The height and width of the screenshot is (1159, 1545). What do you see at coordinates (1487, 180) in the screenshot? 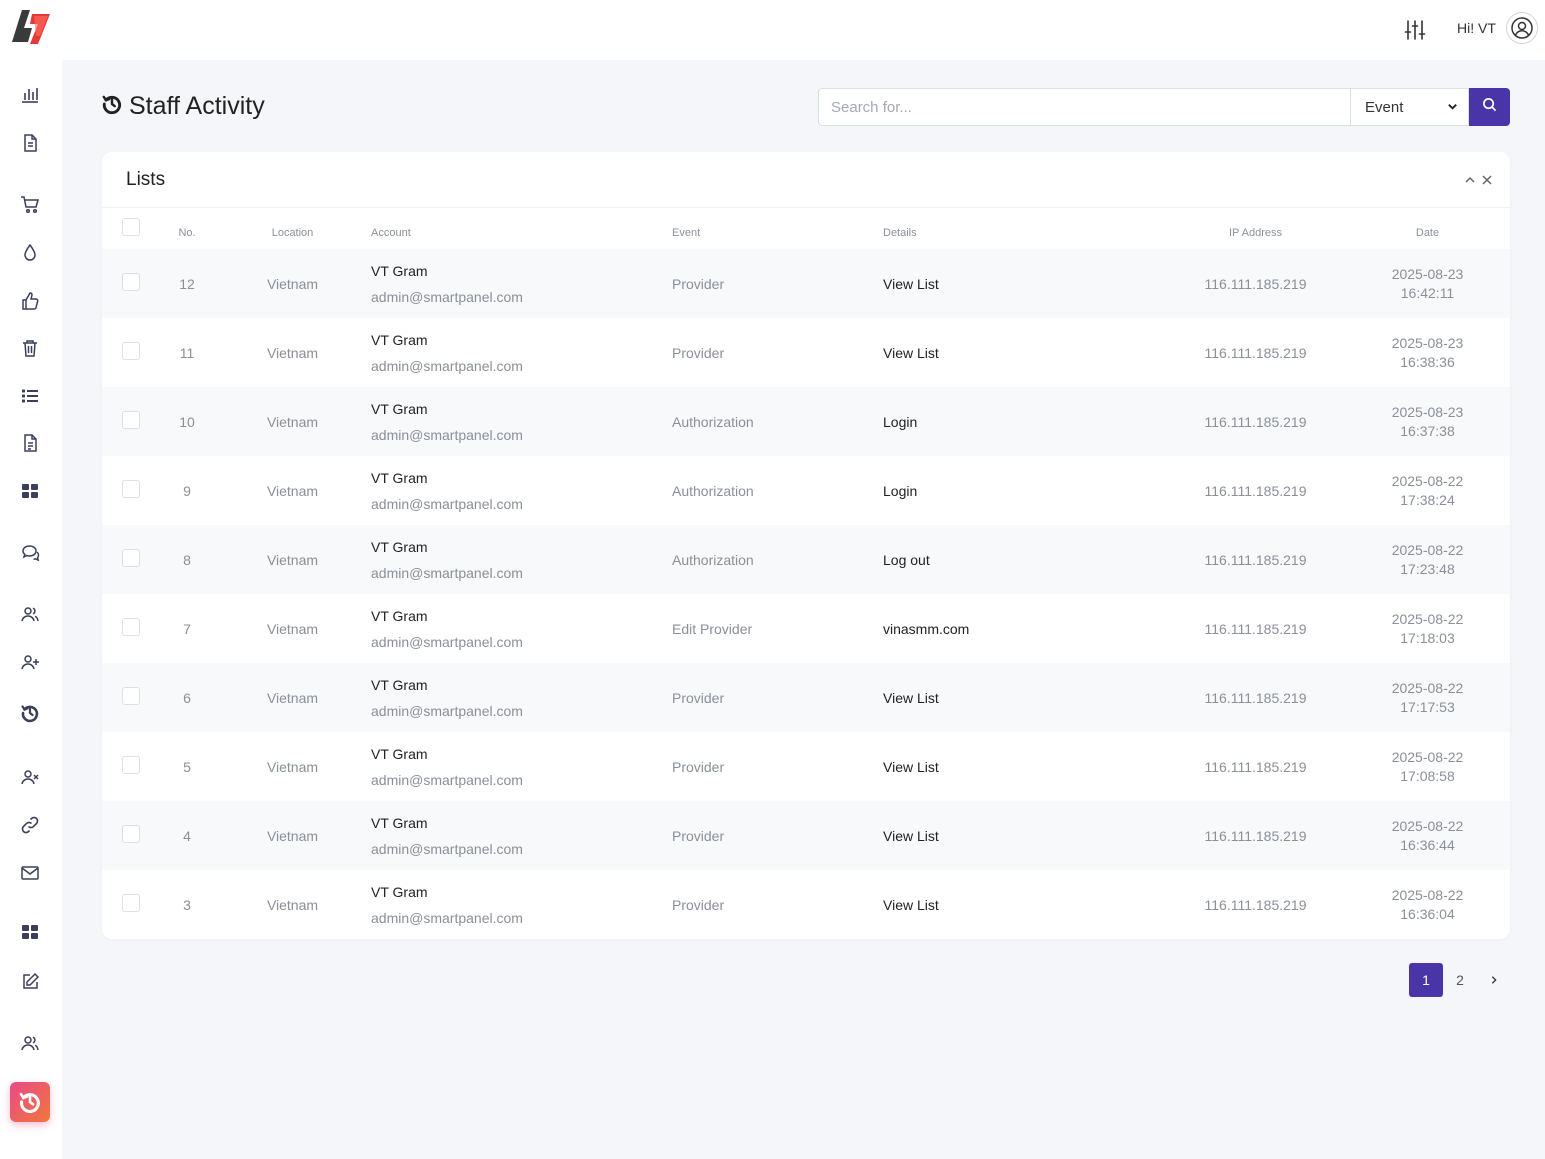
I see `close-icon` at bounding box center [1487, 180].